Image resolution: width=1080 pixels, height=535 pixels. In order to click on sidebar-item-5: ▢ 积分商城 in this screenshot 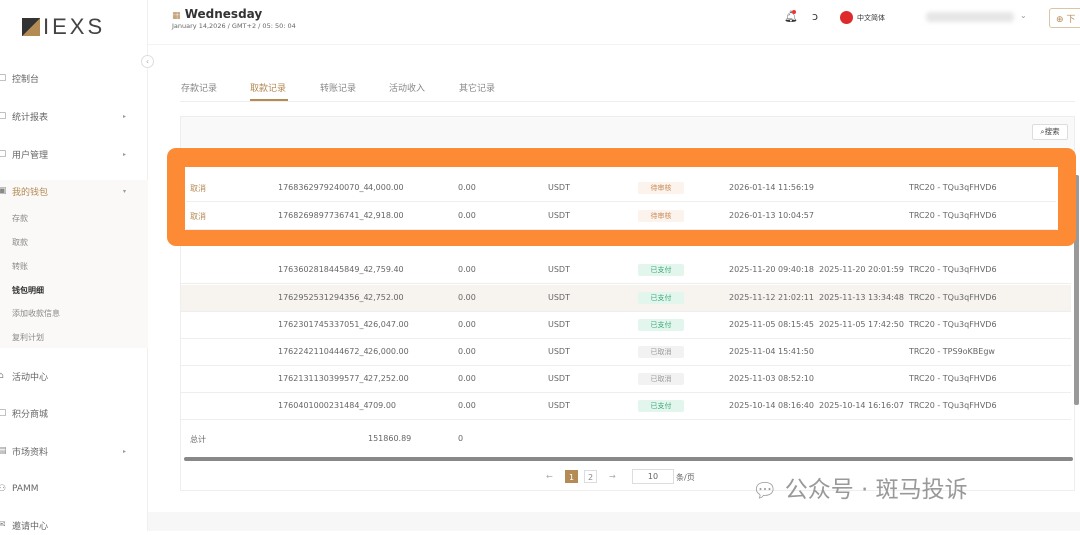, I will do `click(74, 413)`.